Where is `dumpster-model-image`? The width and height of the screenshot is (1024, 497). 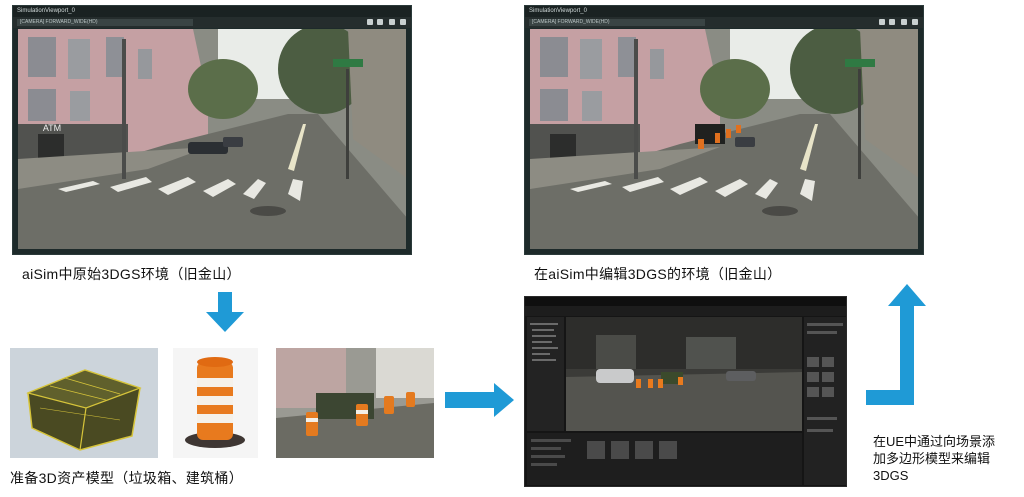 dumpster-model-image is located at coordinates (84, 403).